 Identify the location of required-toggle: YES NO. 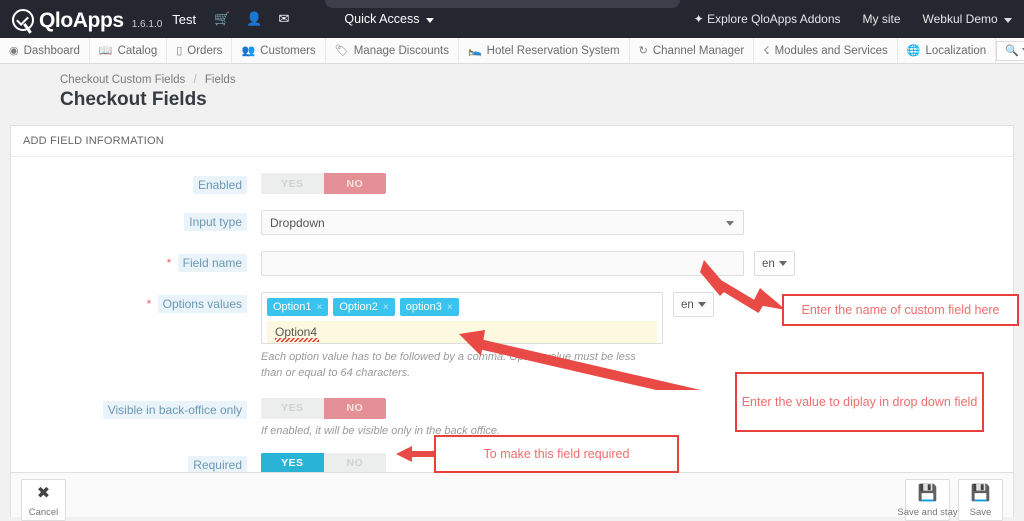
(323, 463).